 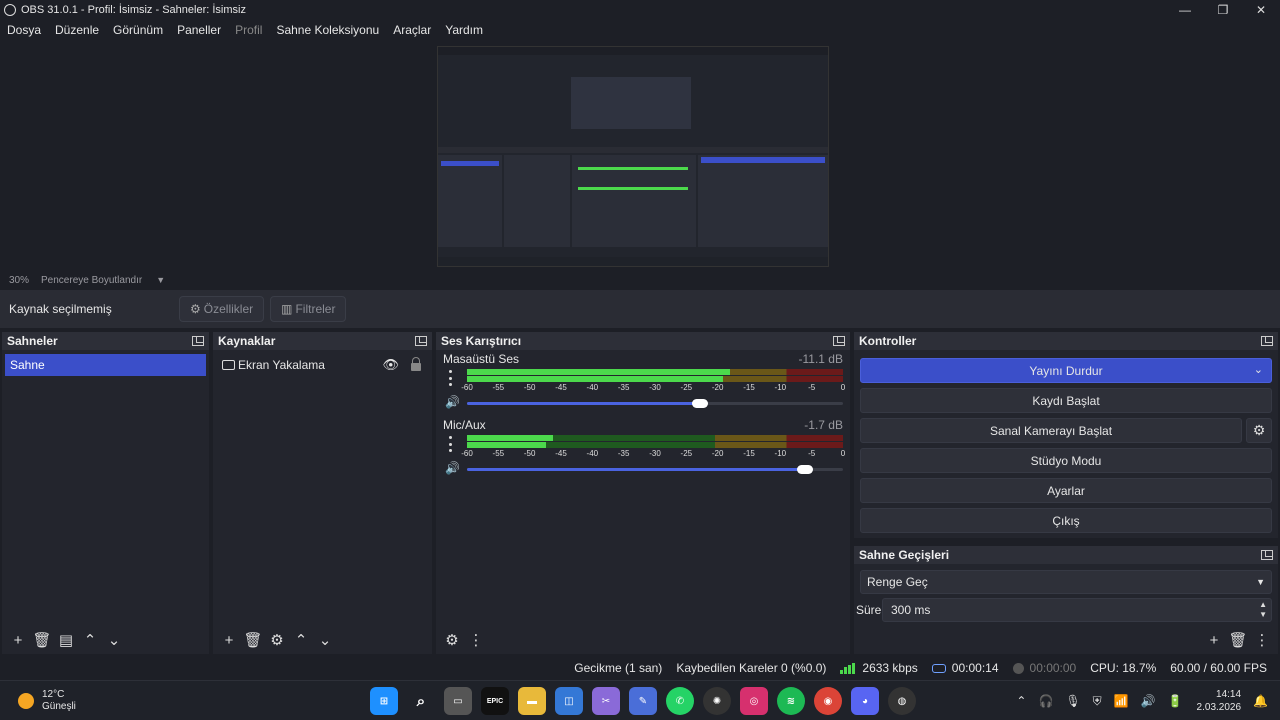 What do you see at coordinates (1021, 701) in the screenshot?
I see `tray-overflow-icon: ⌃` at bounding box center [1021, 701].